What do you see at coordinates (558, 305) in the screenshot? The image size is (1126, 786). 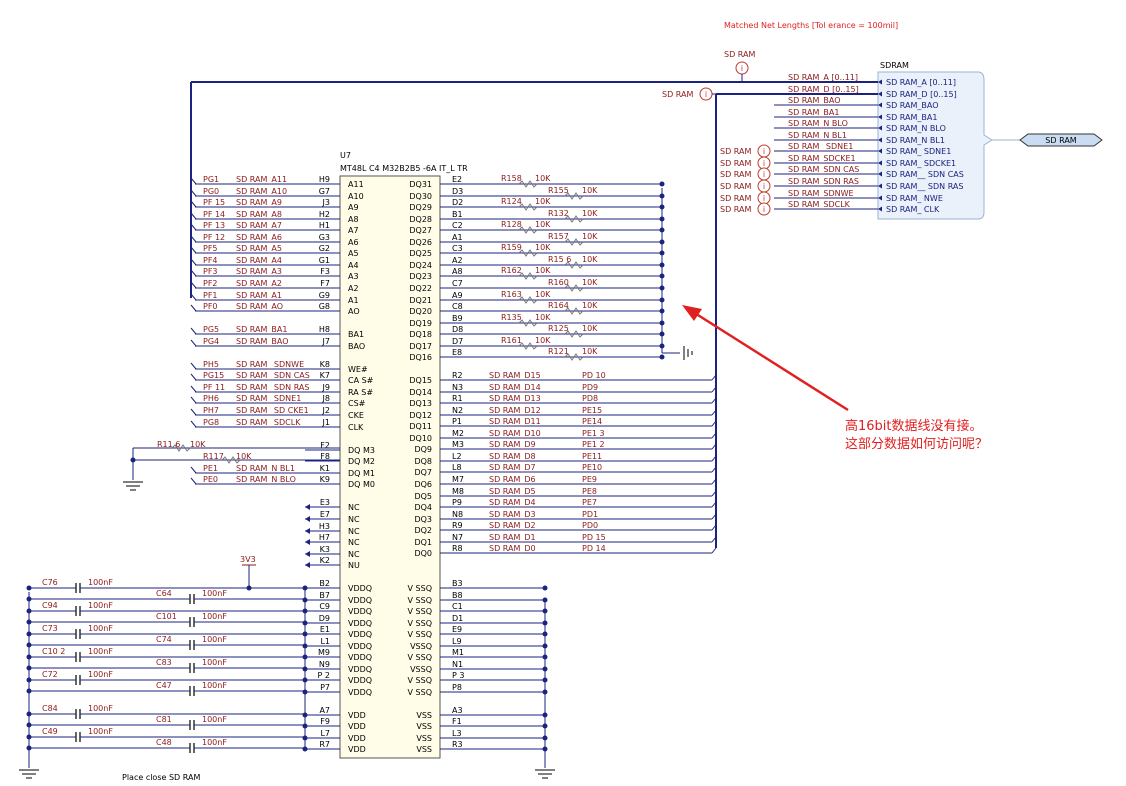 I see `resistor-ref: R164` at bounding box center [558, 305].